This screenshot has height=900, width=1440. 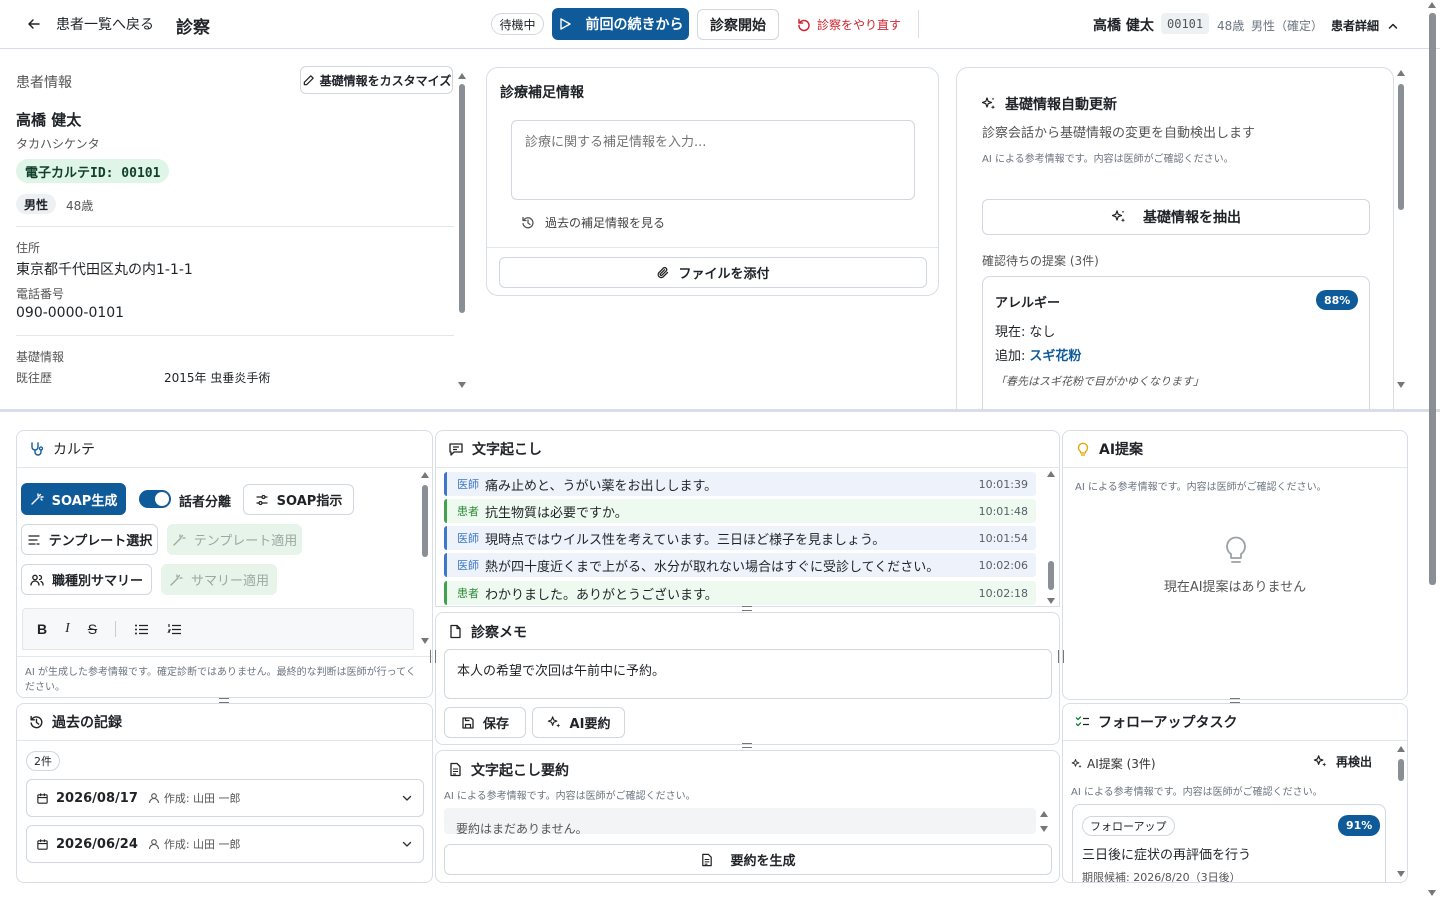 I want to click on speaker-separation-toggle, so click(x=155, y=499).